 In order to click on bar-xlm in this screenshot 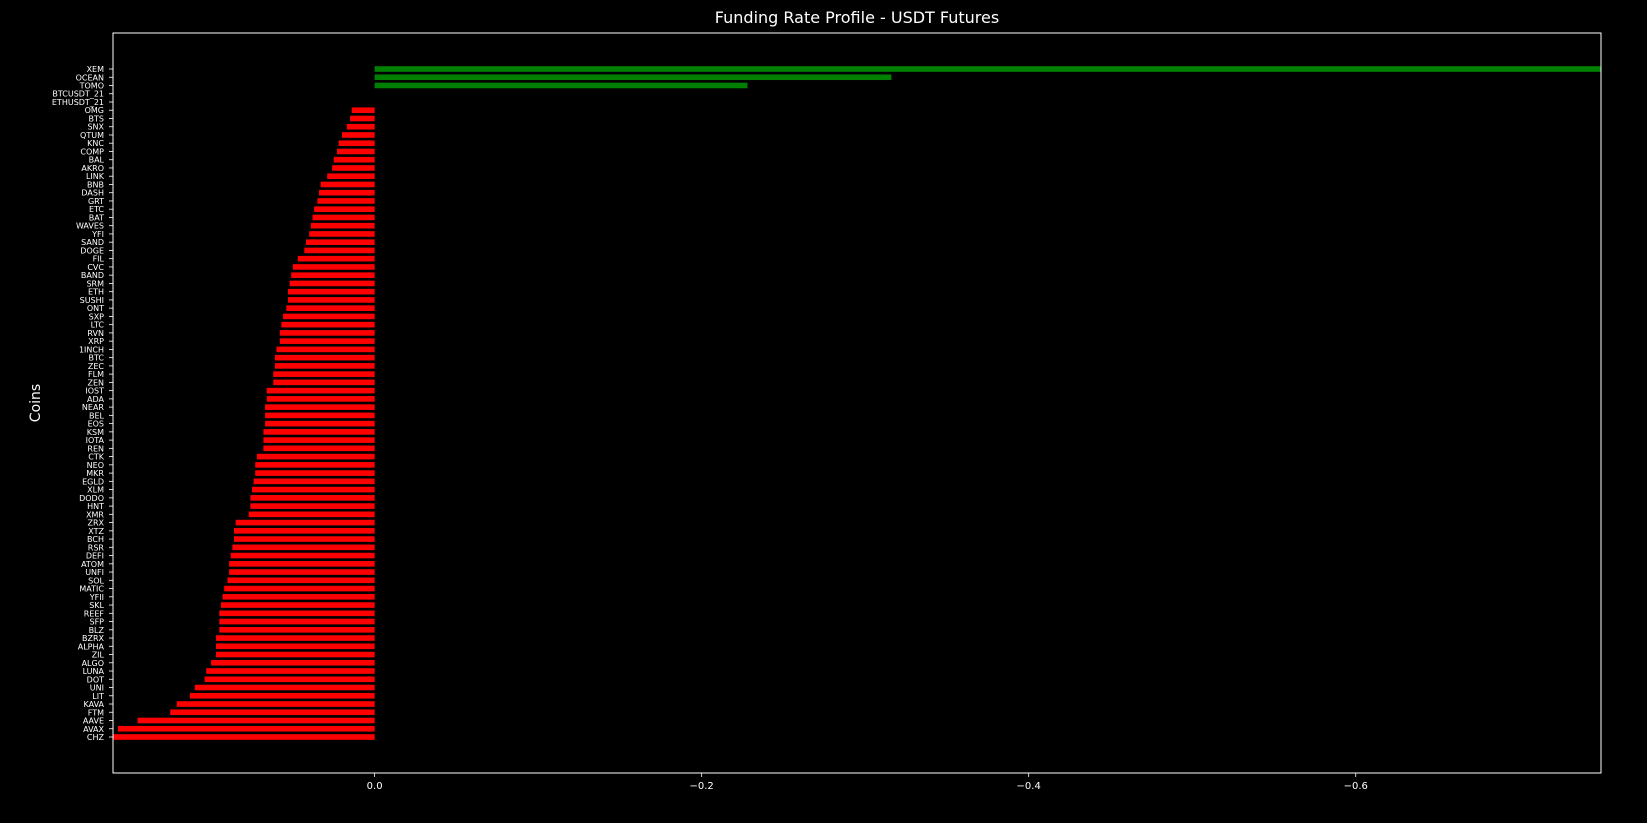, I will do `click(313, 489)`.